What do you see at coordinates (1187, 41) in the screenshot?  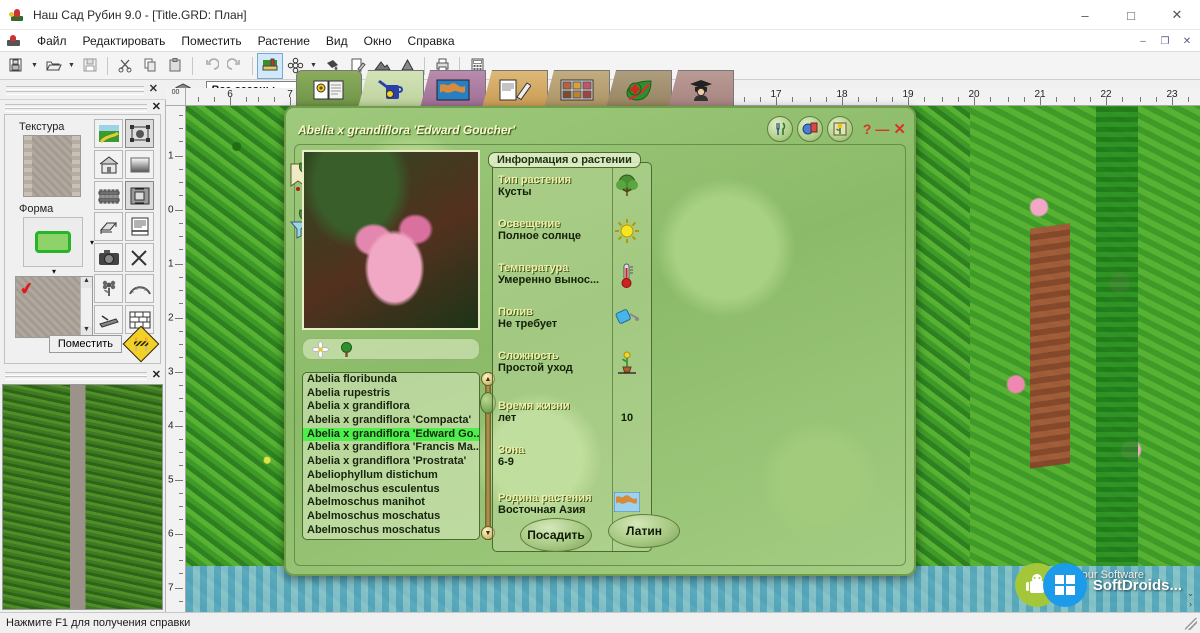 I see `mdi-close-button: ✕` at bounding box center [1187, 41].